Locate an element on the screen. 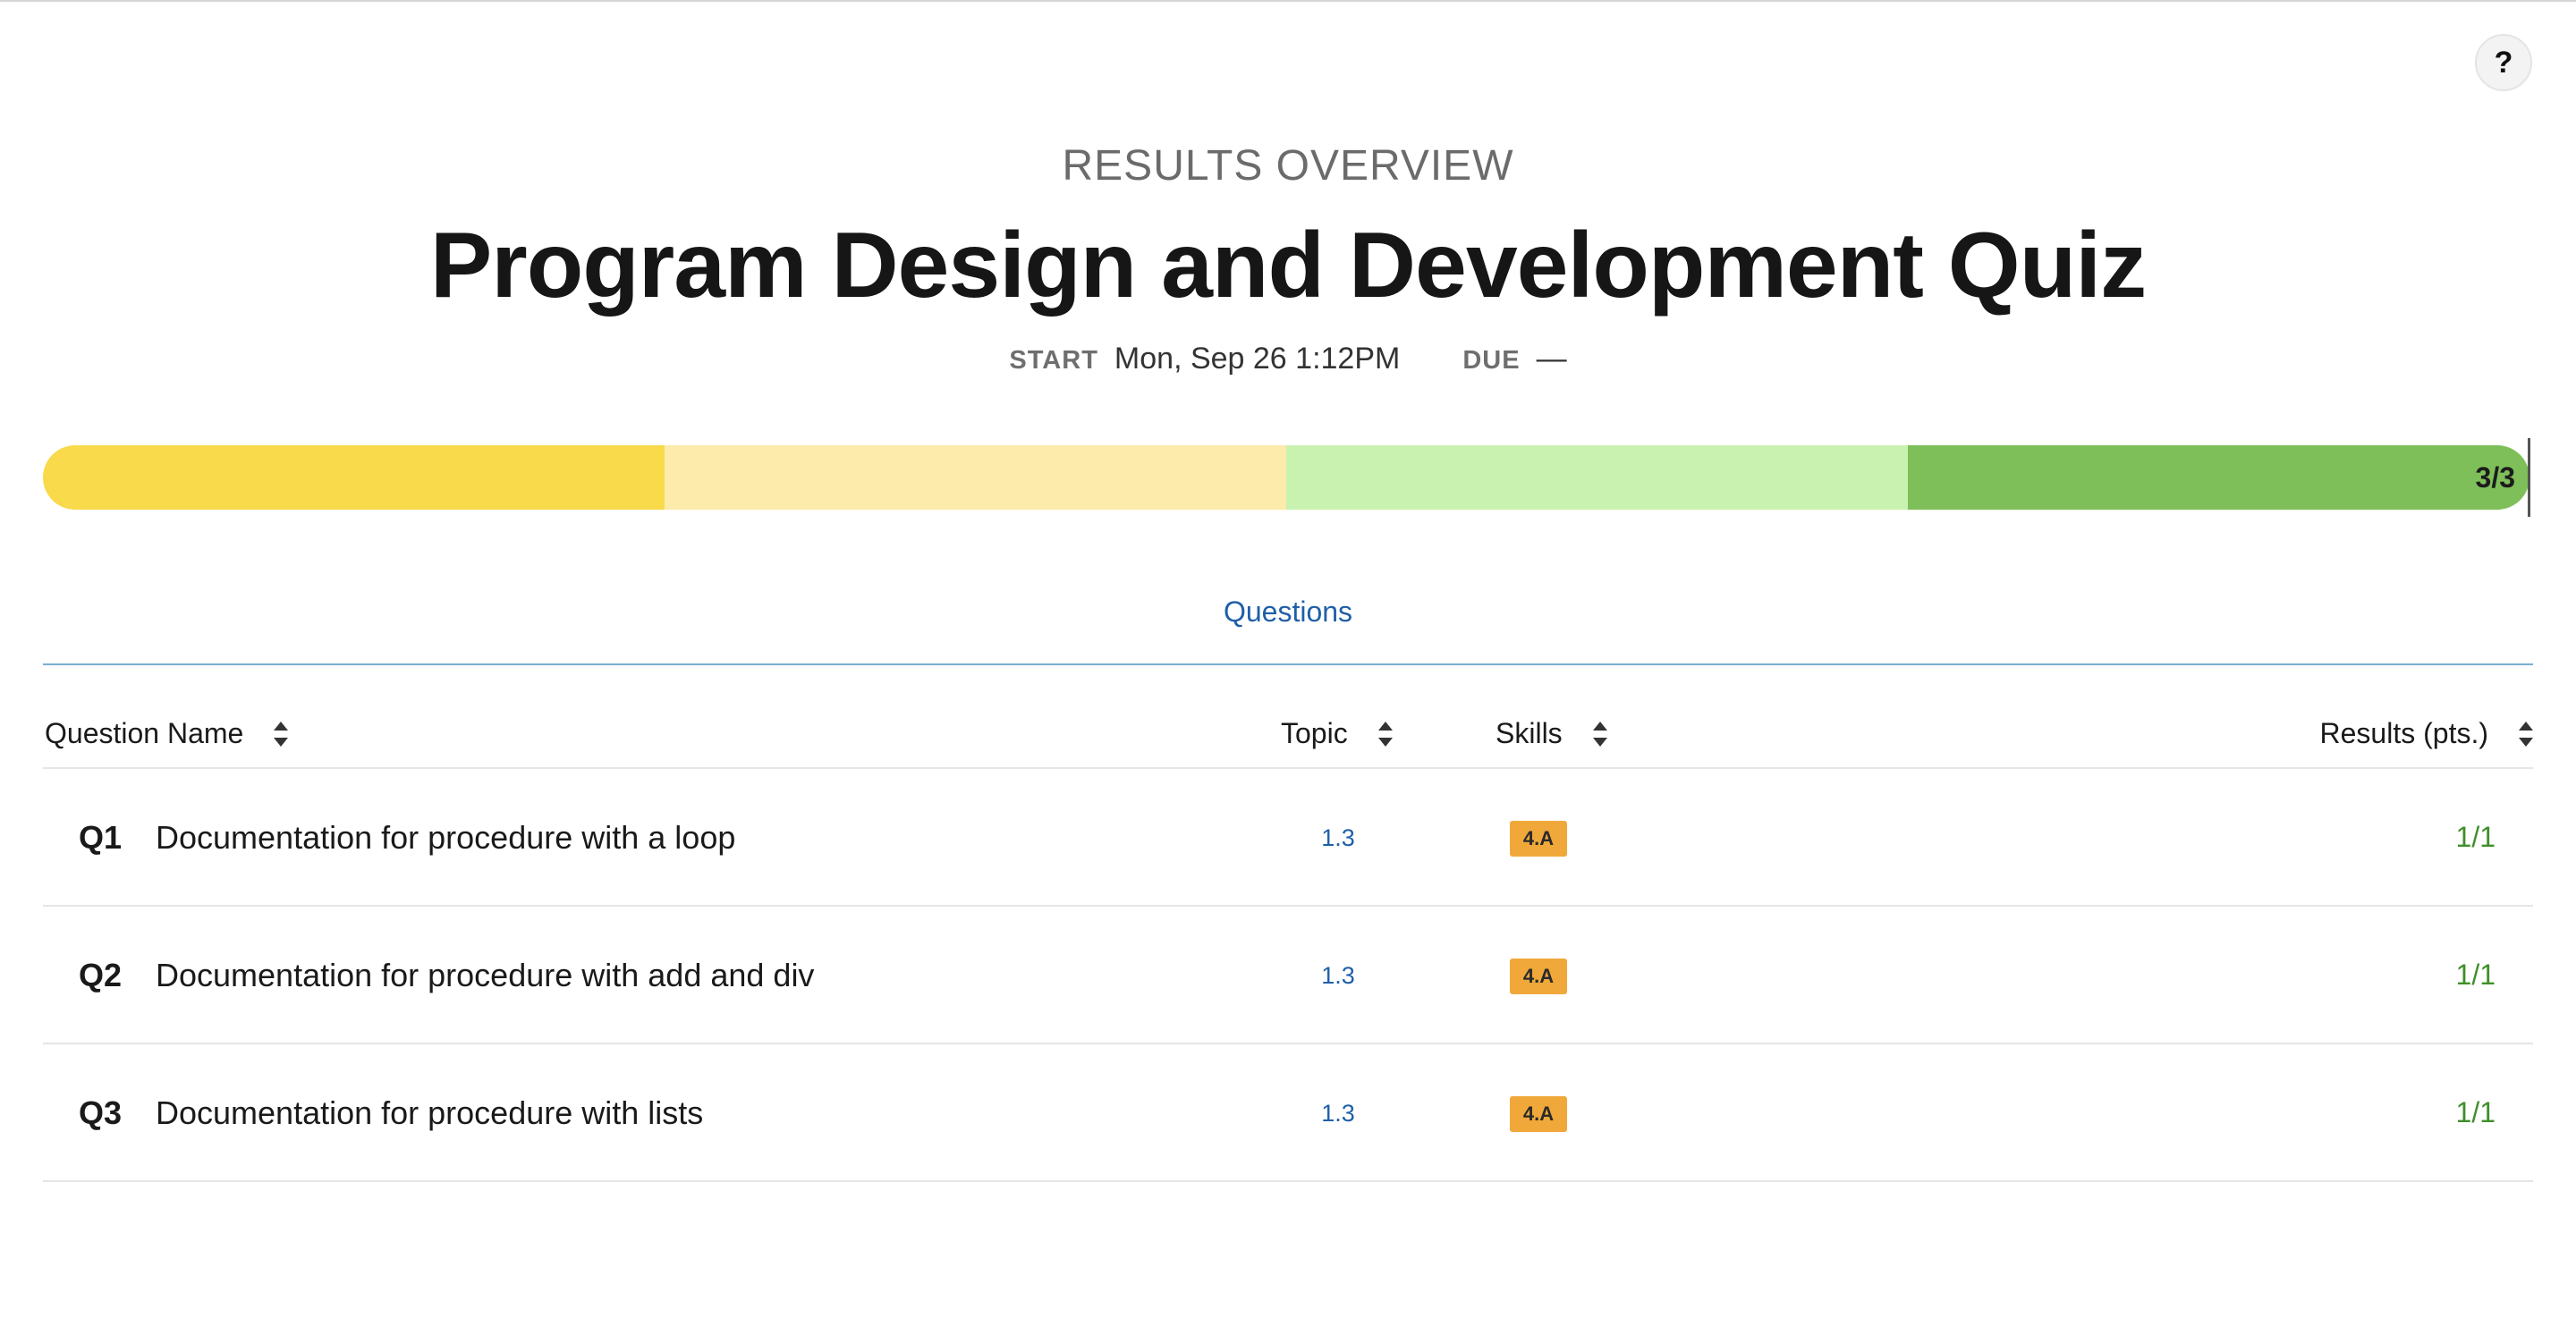 The width and height of the screenshot is (2576, 1343). due-date: — is located at coordinates (1551, 359).